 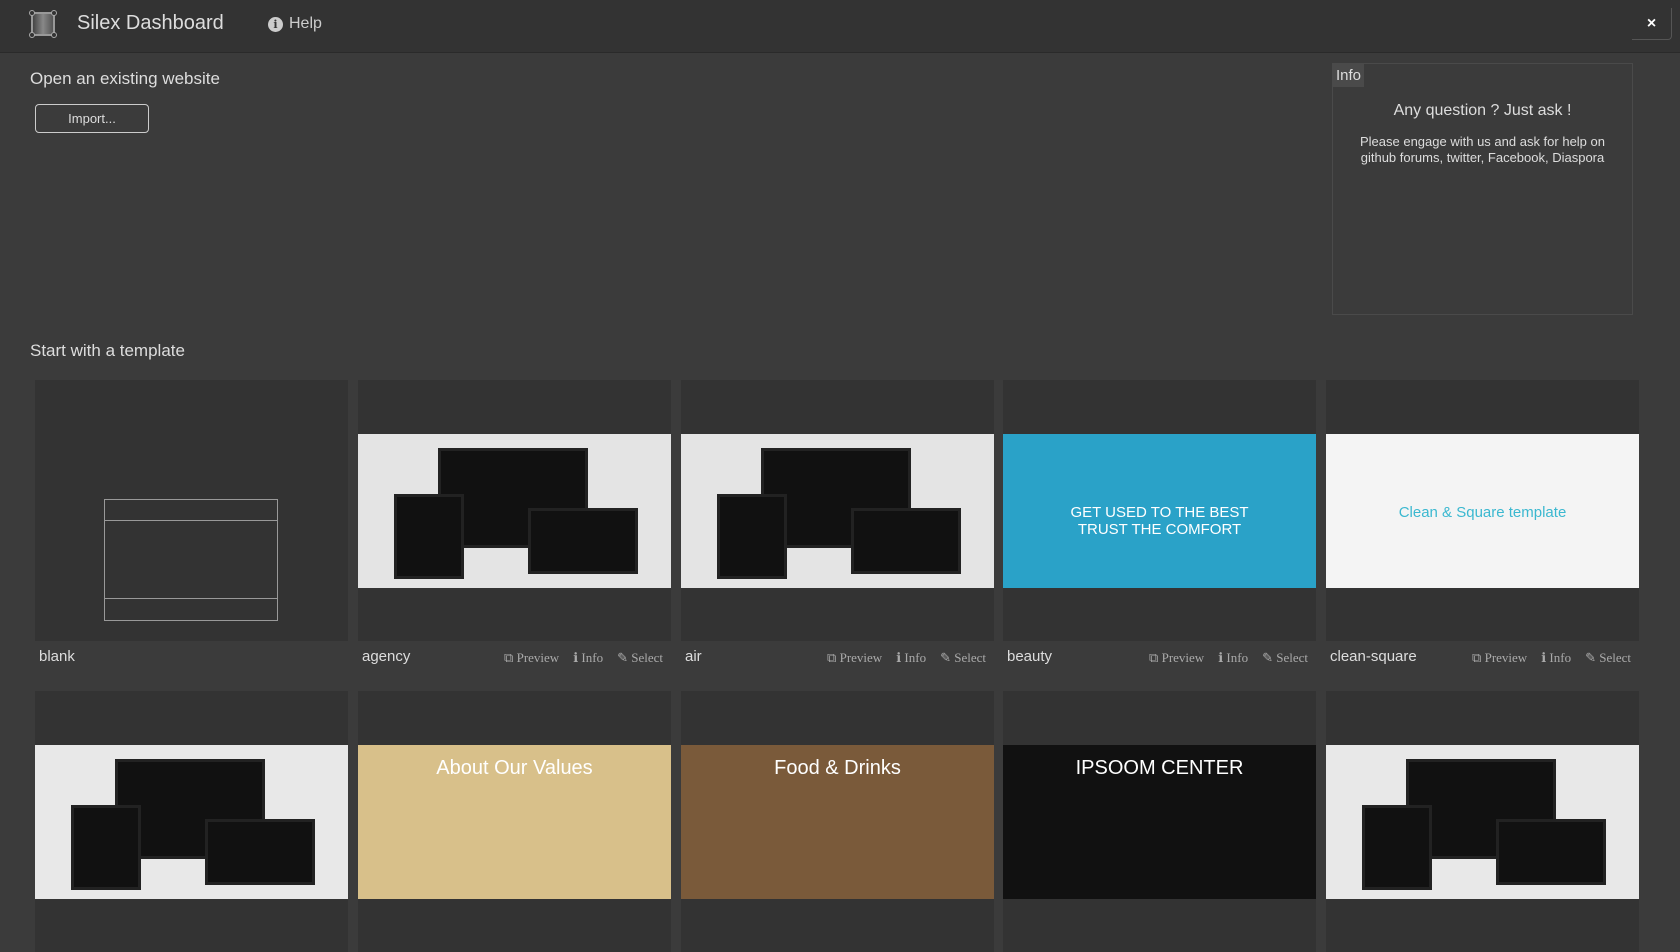 I want to click on template-thumbnail: About Our Values, so click(x=514, y=822).